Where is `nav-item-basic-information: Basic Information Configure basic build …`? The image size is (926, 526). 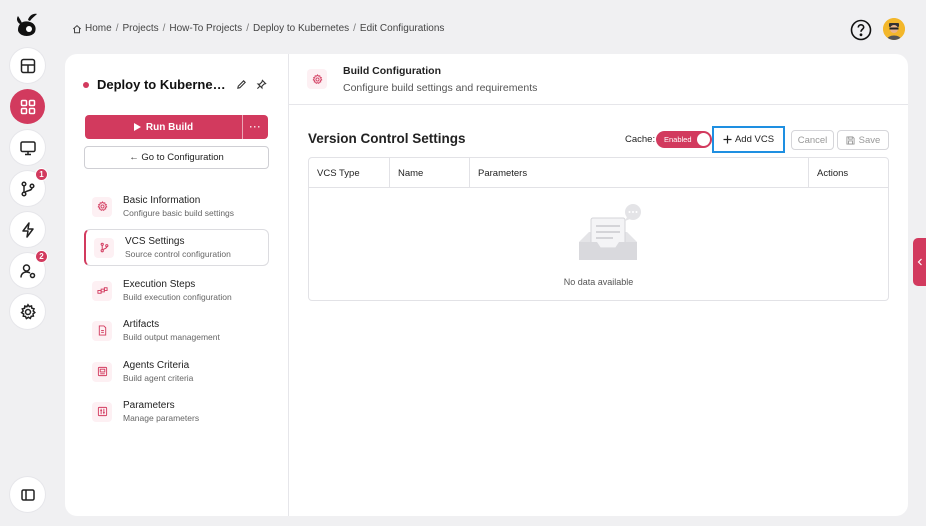 nav-item-basic-information: Basic Information Configure basic build … is located at coordinates (176, 206).